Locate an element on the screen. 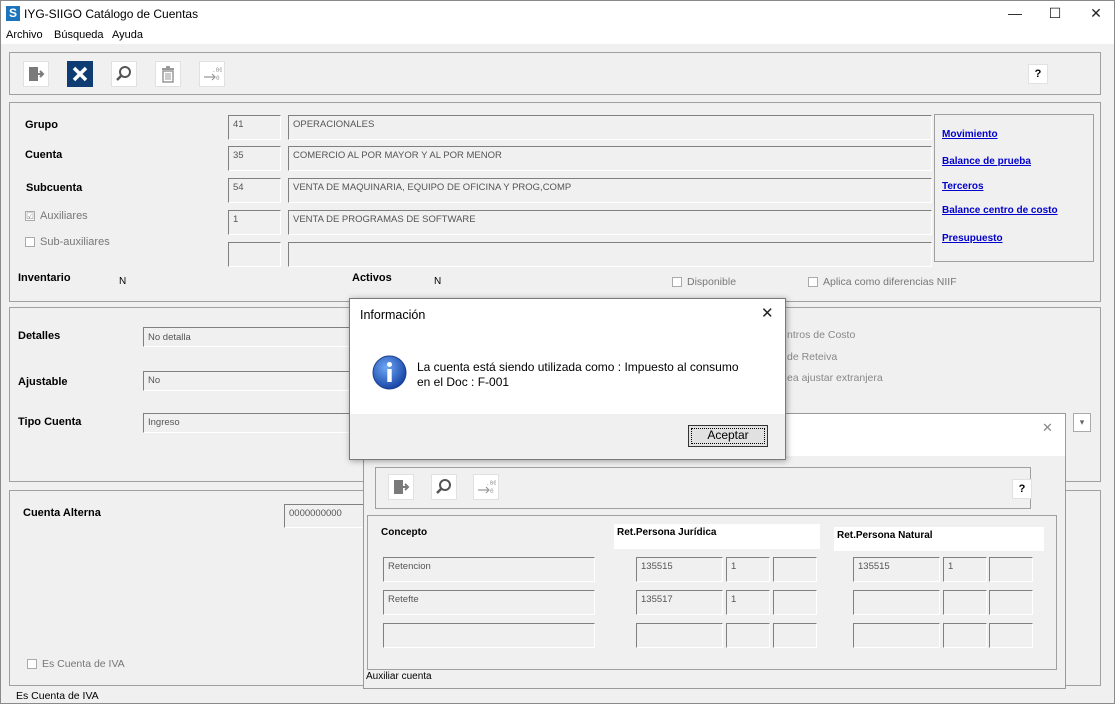 This screenshot has width=1115, height=704. nat-aux-field: 1 is located at coordinates (965, 569).